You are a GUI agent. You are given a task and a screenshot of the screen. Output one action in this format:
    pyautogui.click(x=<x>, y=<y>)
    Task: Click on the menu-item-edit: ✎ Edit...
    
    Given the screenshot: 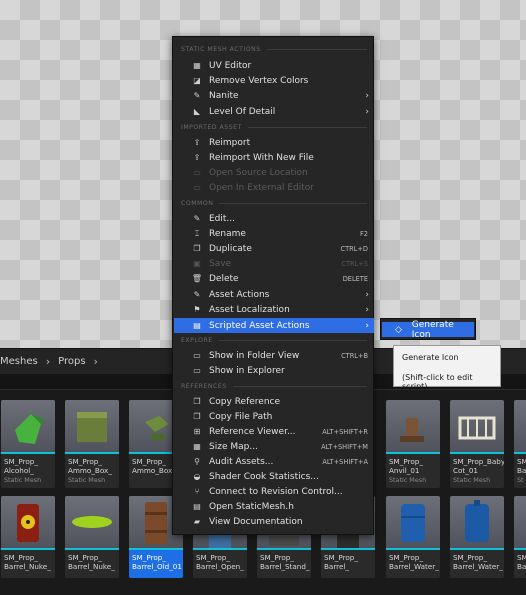 What is the action you would take?
    pyautogui.click(x=274, y=218)
    